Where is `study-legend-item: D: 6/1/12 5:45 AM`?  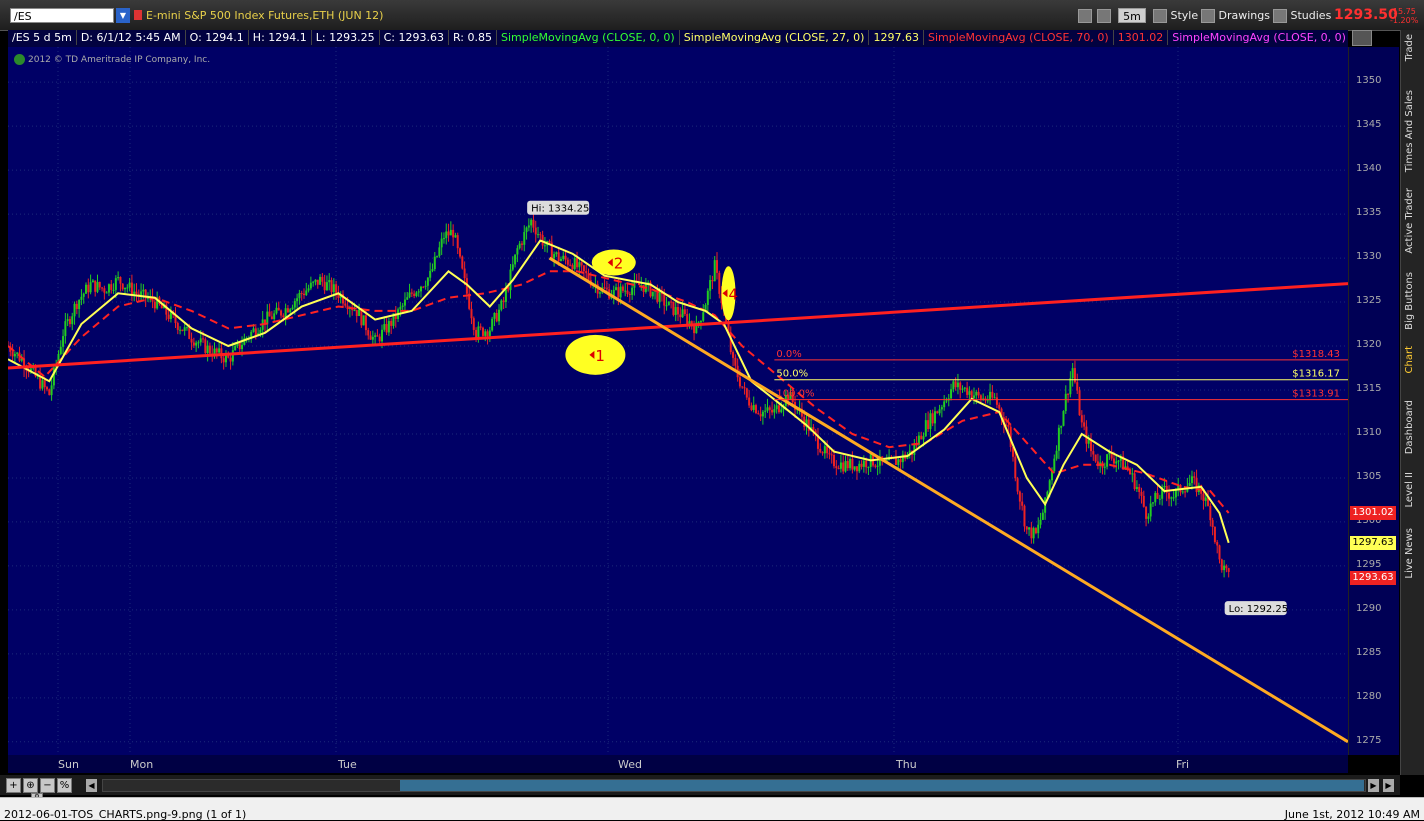
study-legend-item: D: 6/1/12 5:45 AM is located at coordinates (131, 37).